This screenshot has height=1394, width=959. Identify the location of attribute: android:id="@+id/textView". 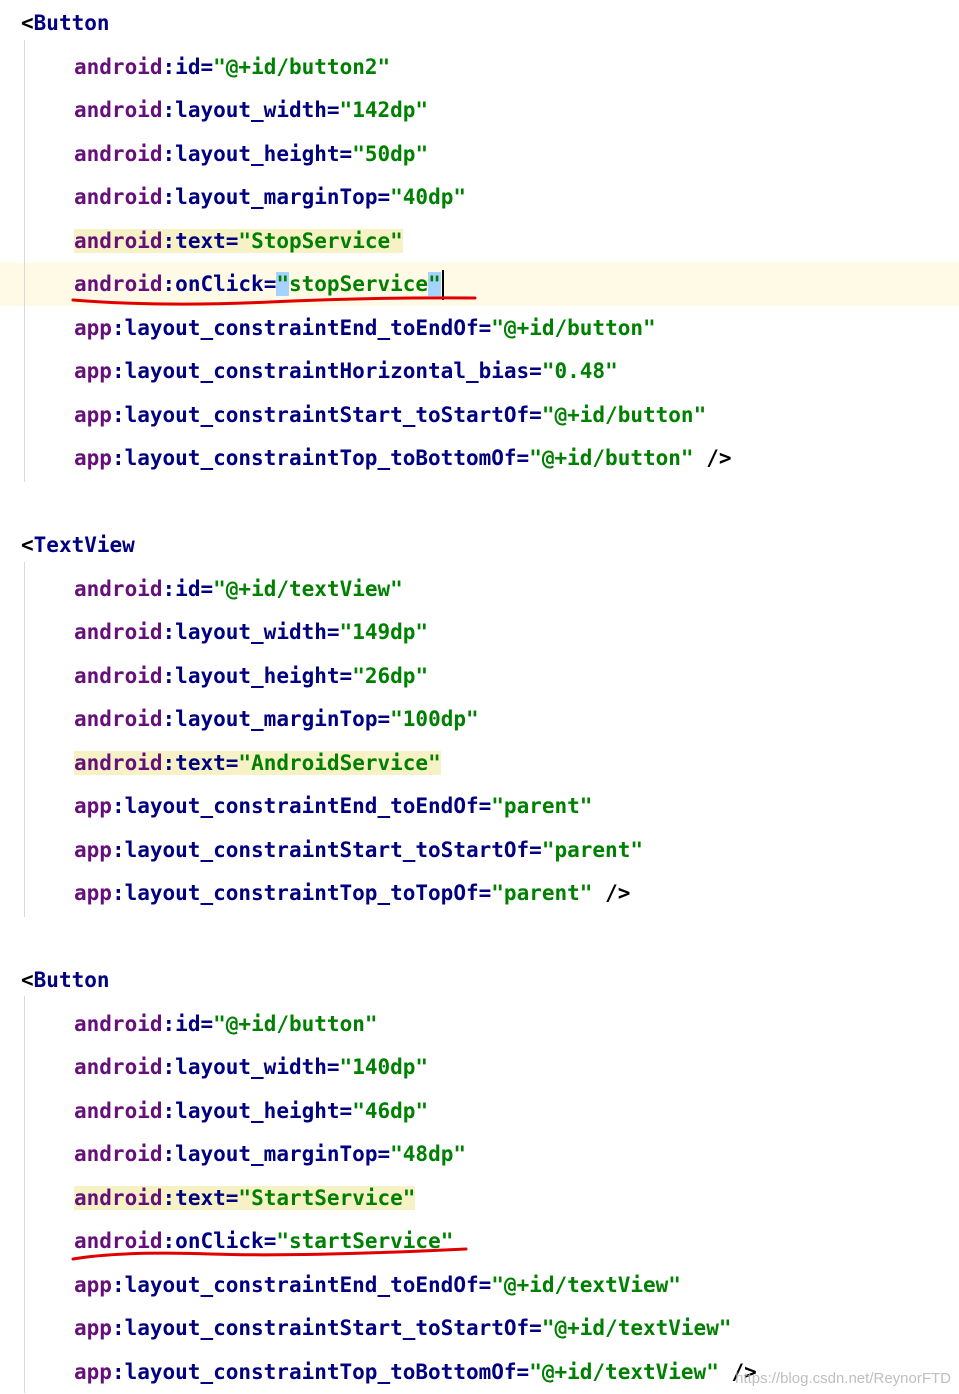
(238, 589).